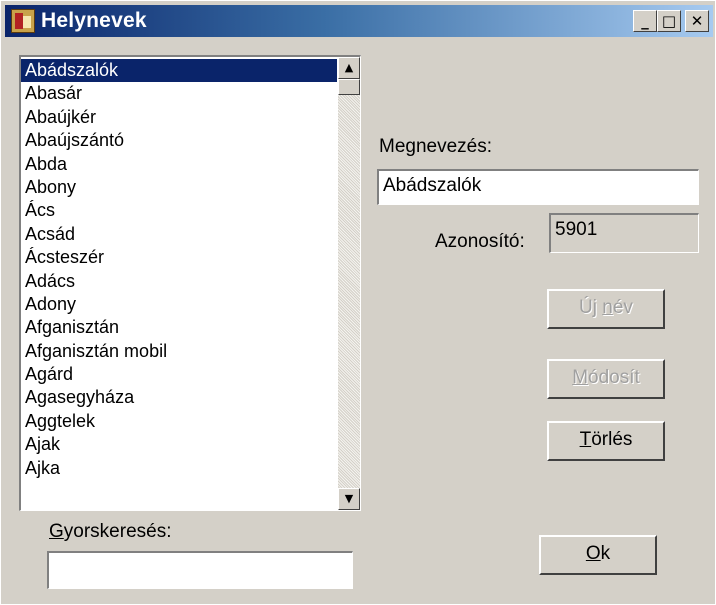  Describe the element at coordinates (612, 439) in the screenshot. I see `delete-label: örlés` at that location.